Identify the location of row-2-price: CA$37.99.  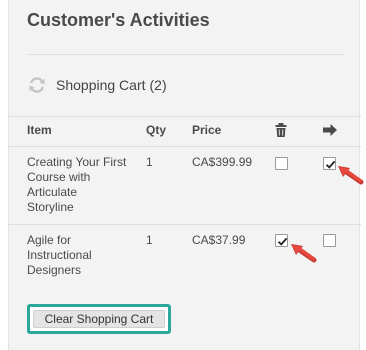
(219, 240).